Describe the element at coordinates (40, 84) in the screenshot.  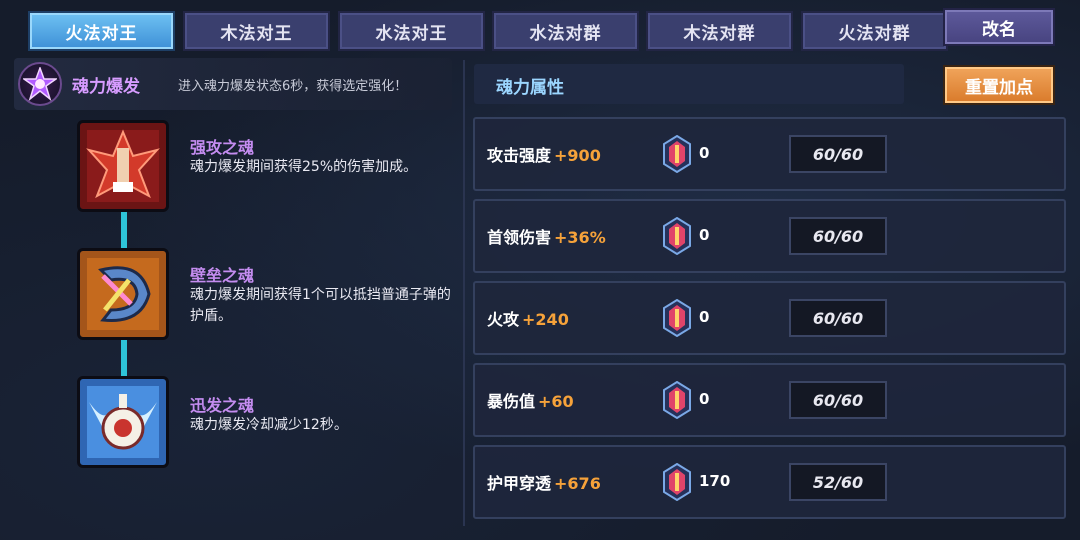
I see `soul-burst-star-icon` at that location.